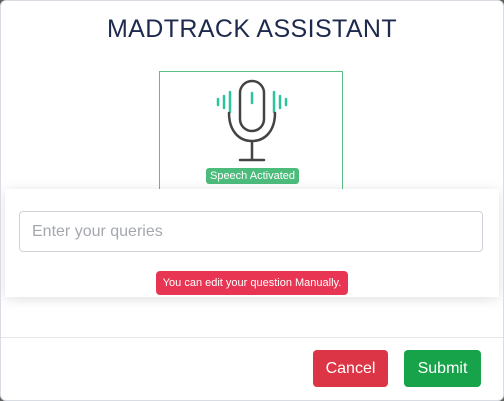  What do you see at coordinates (350, 368) in the screenshot?
I see `cancel-button: Cancel` at bounding box center [350, 368].